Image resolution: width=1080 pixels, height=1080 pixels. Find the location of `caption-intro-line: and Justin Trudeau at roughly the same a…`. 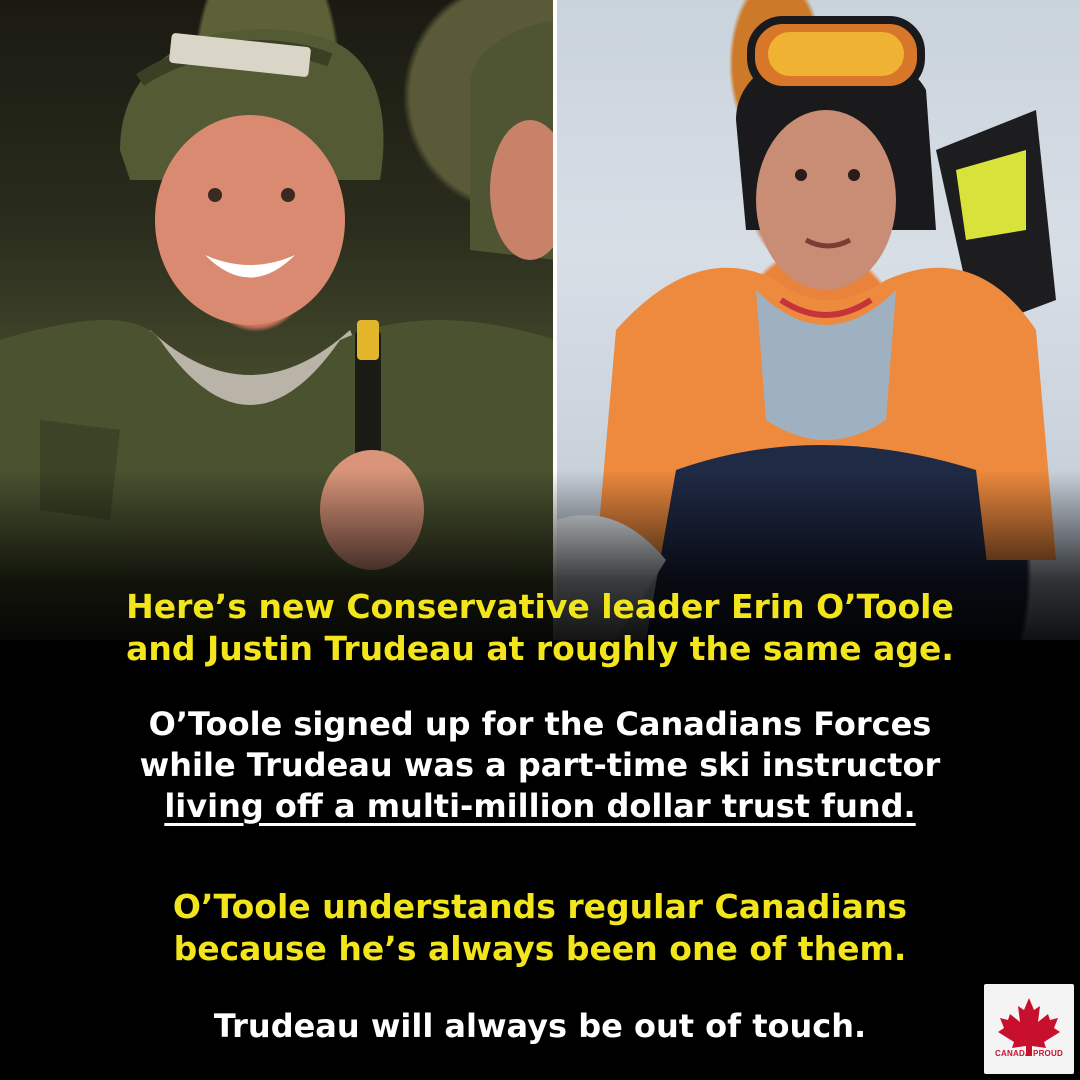

caption-intro-line: and Justin Trudeau at roughly the same a… is located at coordinates (540, 649).